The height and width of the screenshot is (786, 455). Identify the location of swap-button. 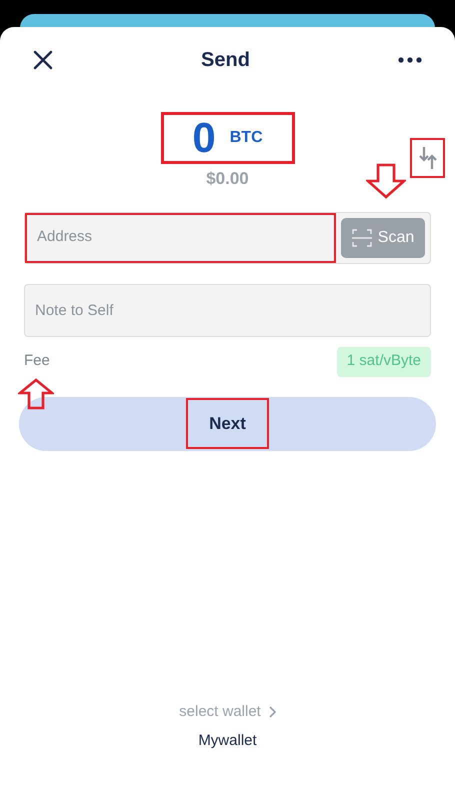
(427, 158).